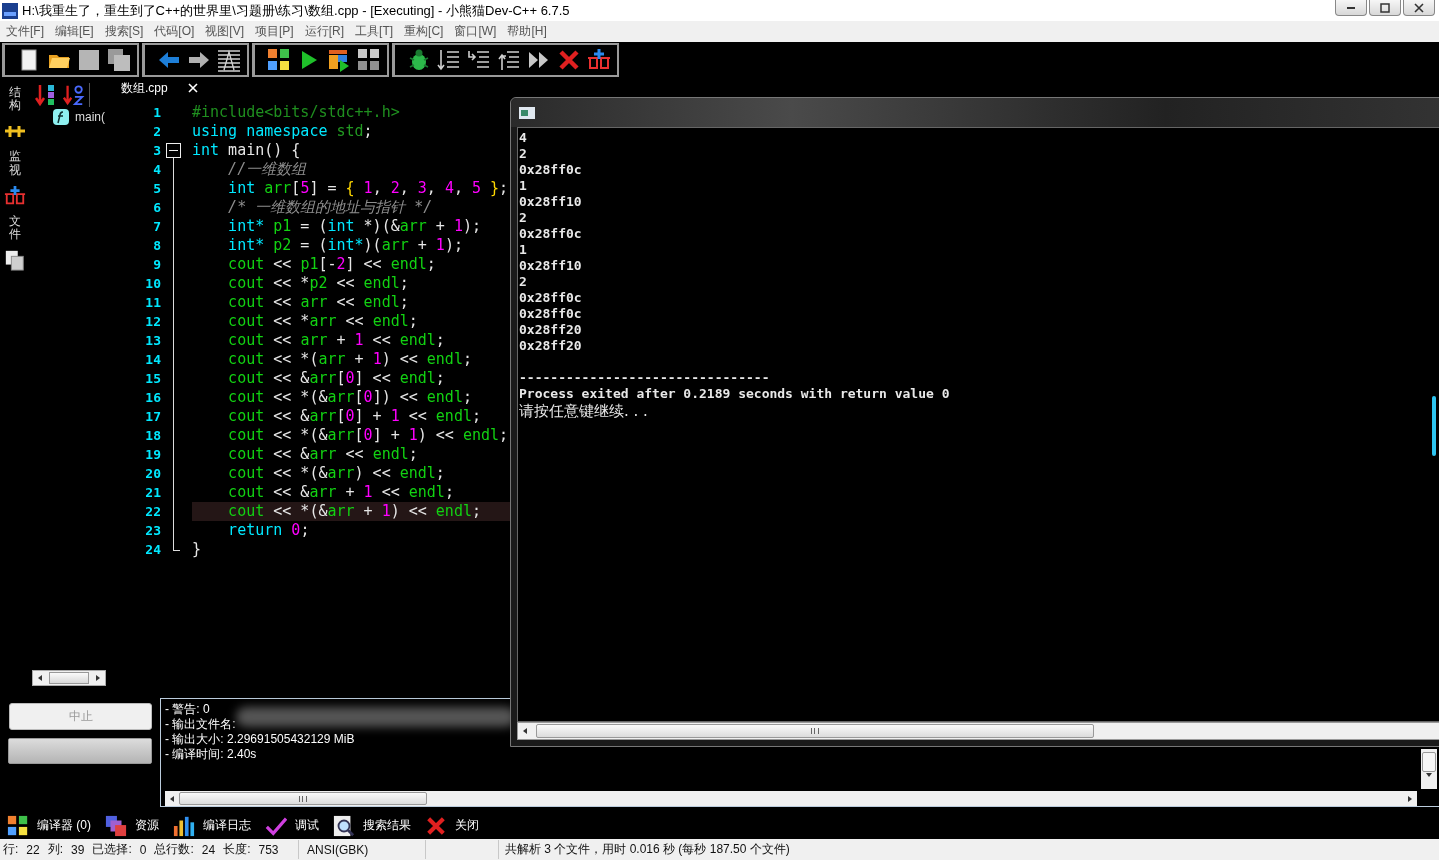 Image resolution: width=1439 pixels, height=860 pixels. I want to click on compile-run-icon, so click(339, 60).